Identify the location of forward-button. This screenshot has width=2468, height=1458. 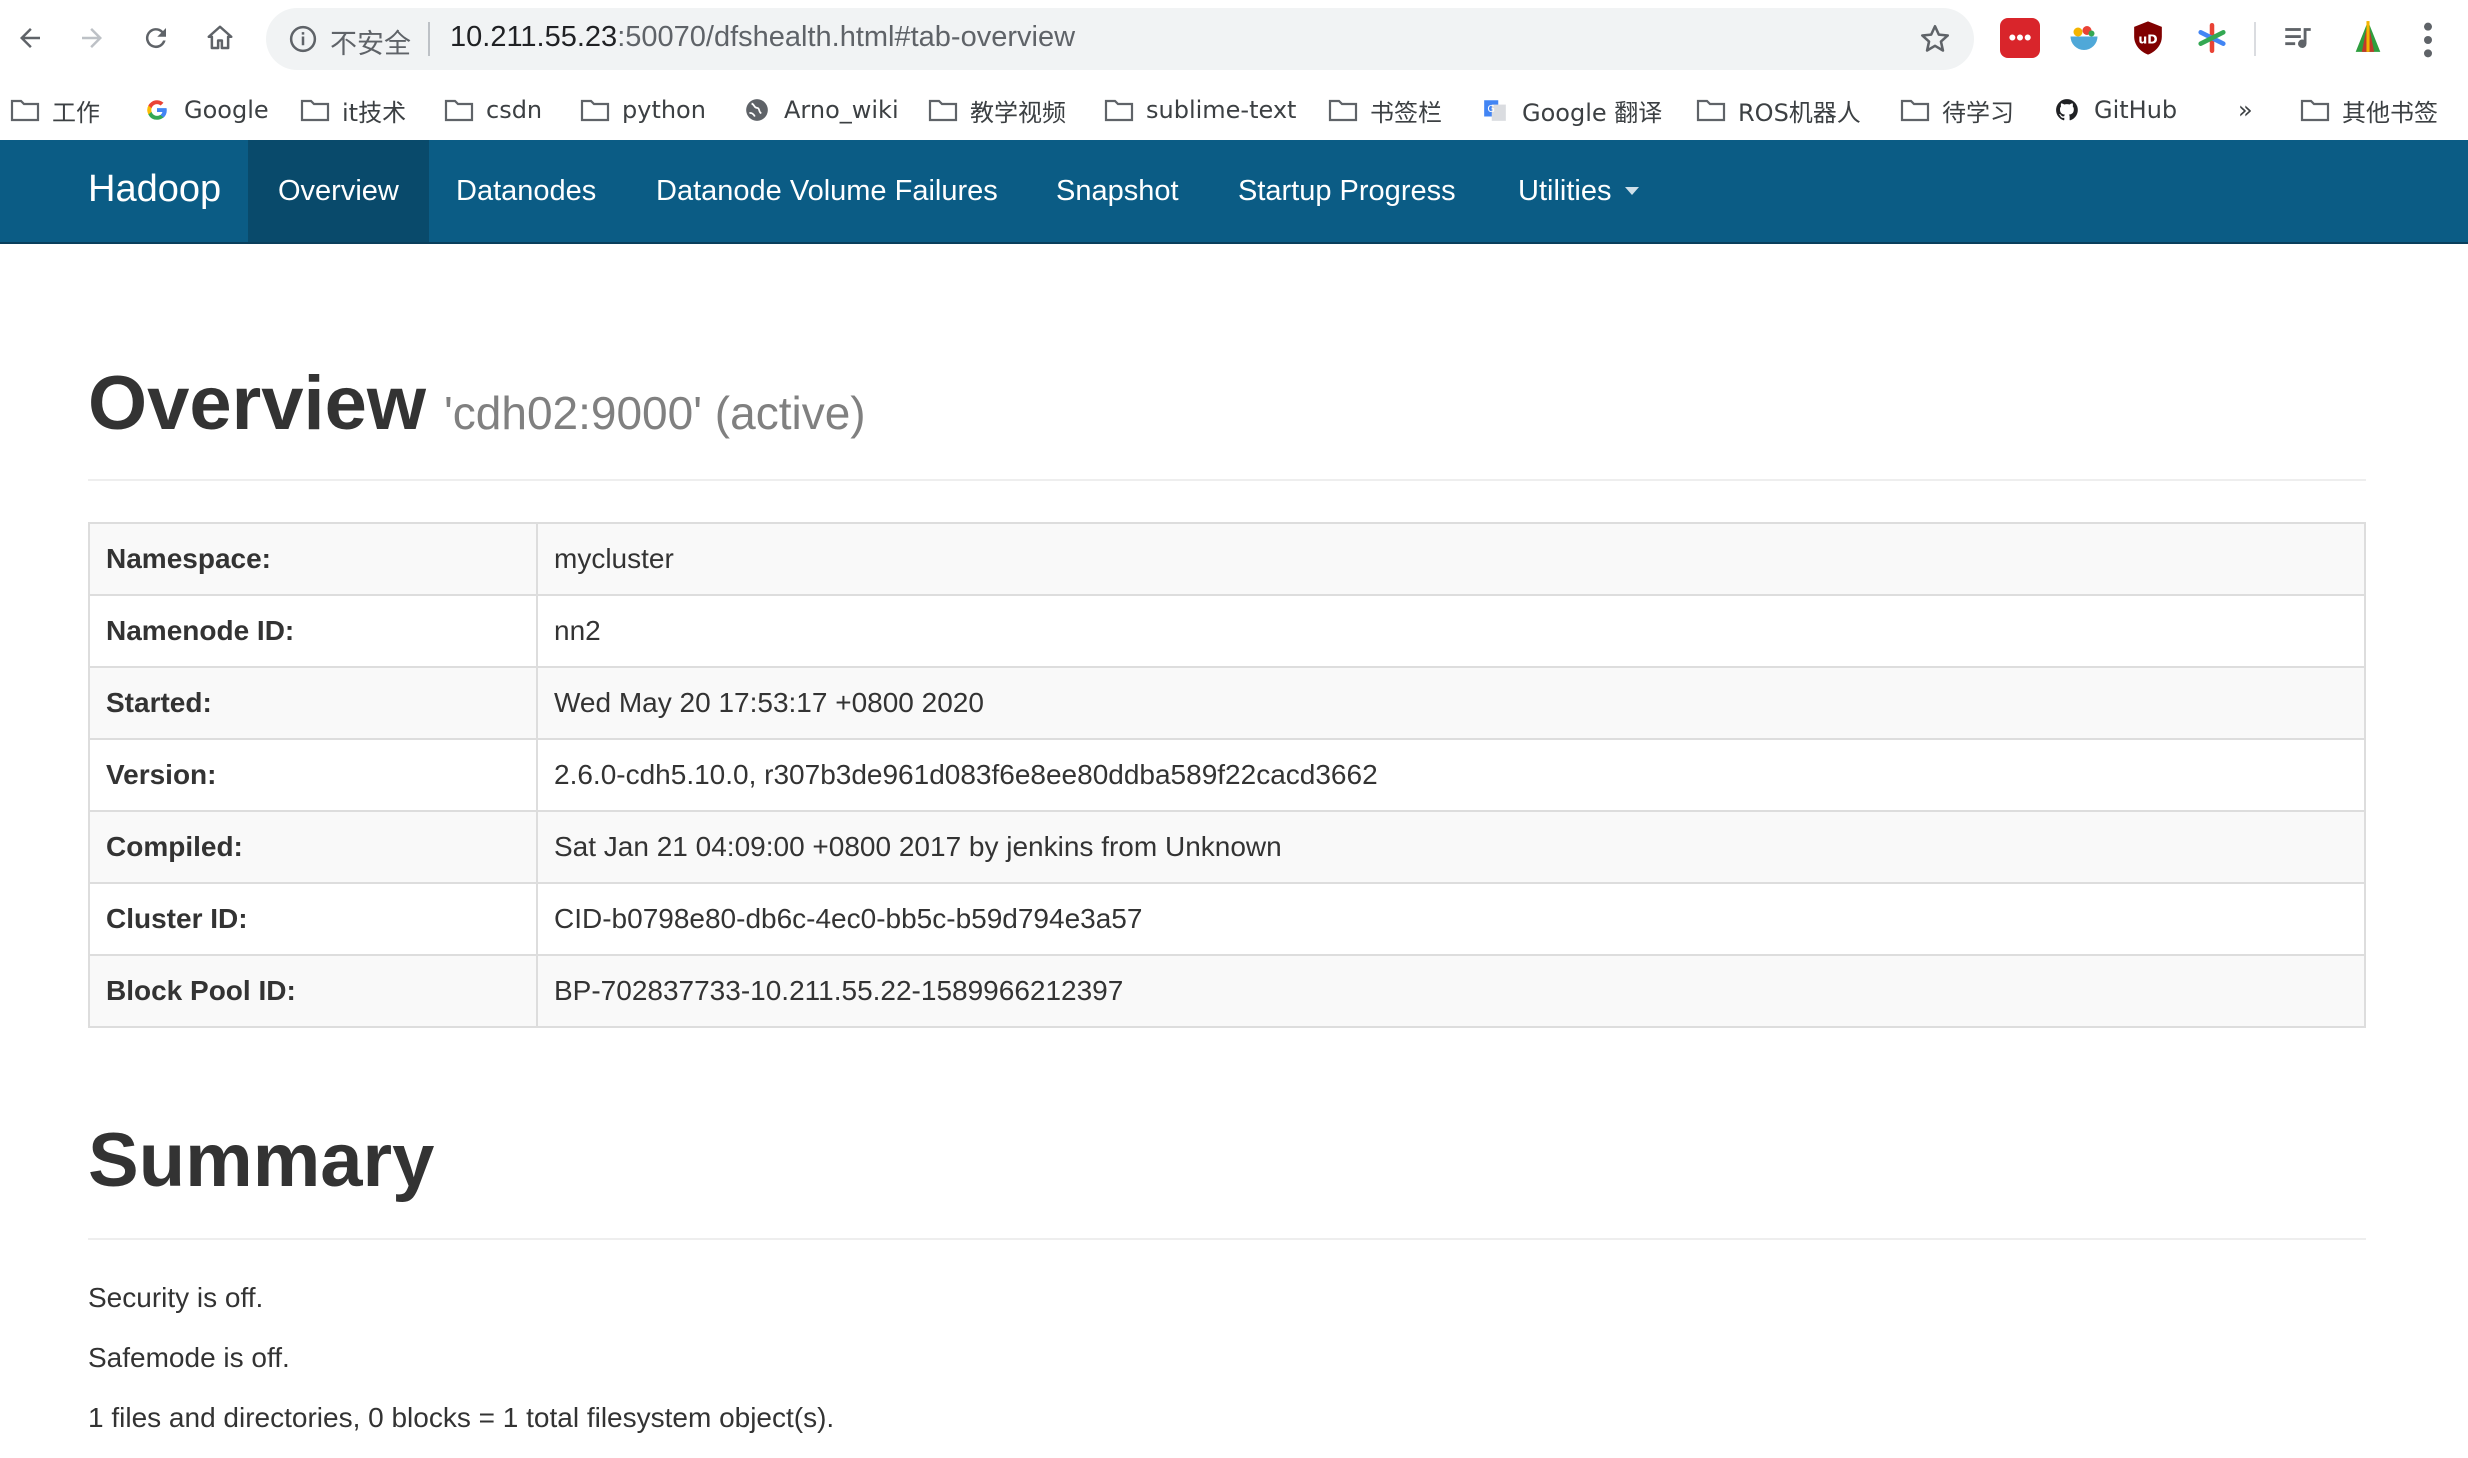
(92, 38).